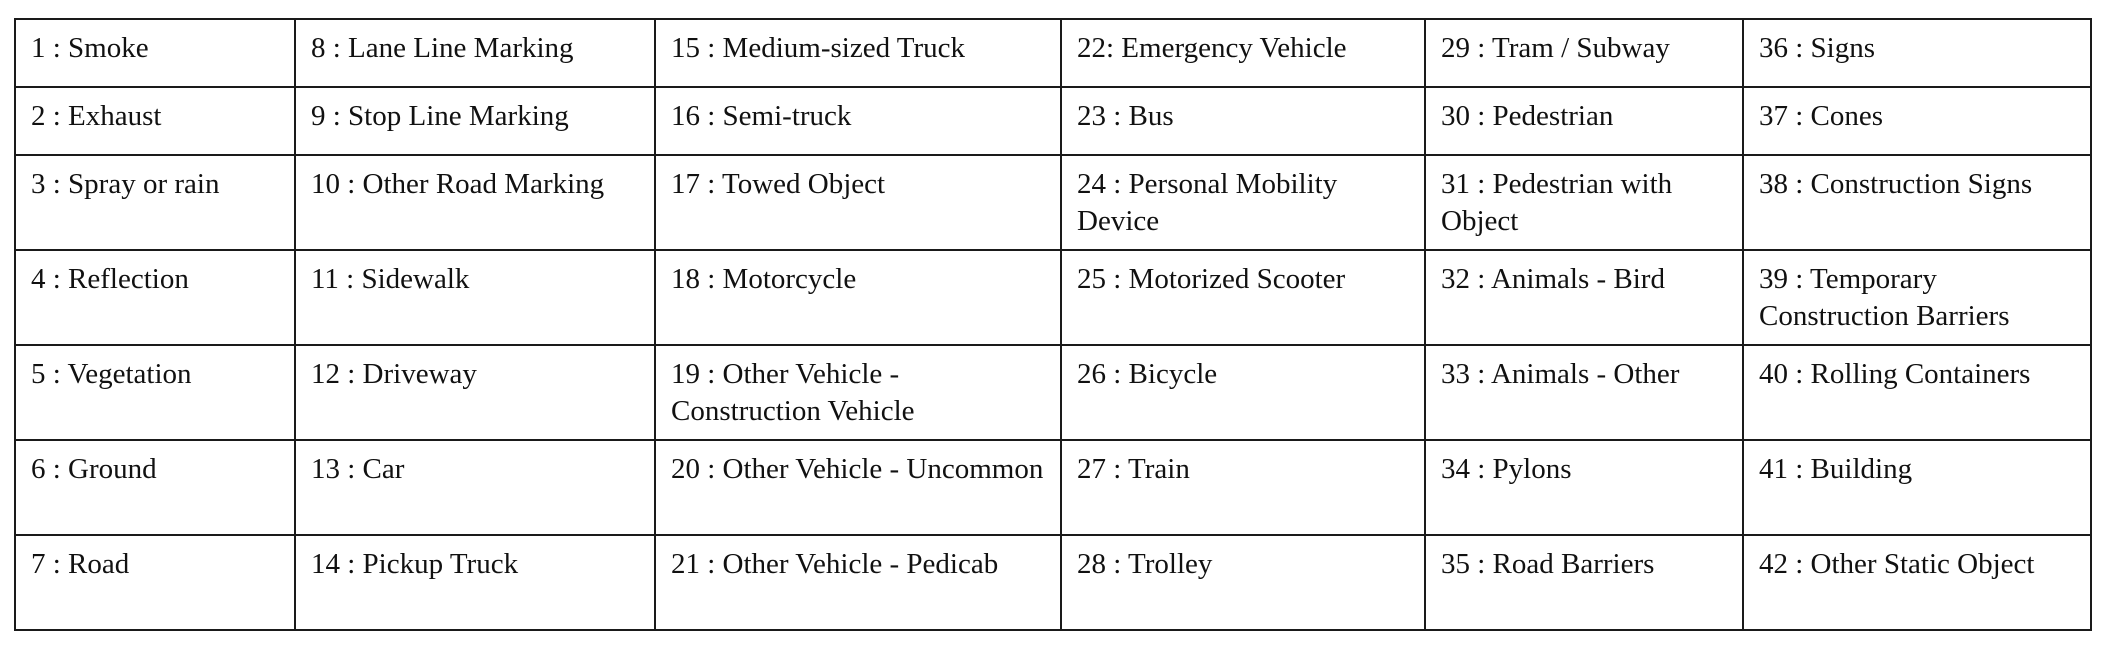 This screenshot has height=646, width=2106. What do you see at coordinates (1243, 487) in the screenshot?
I see `table-cell: 27 : Train` at bounding box center [1243, 487].